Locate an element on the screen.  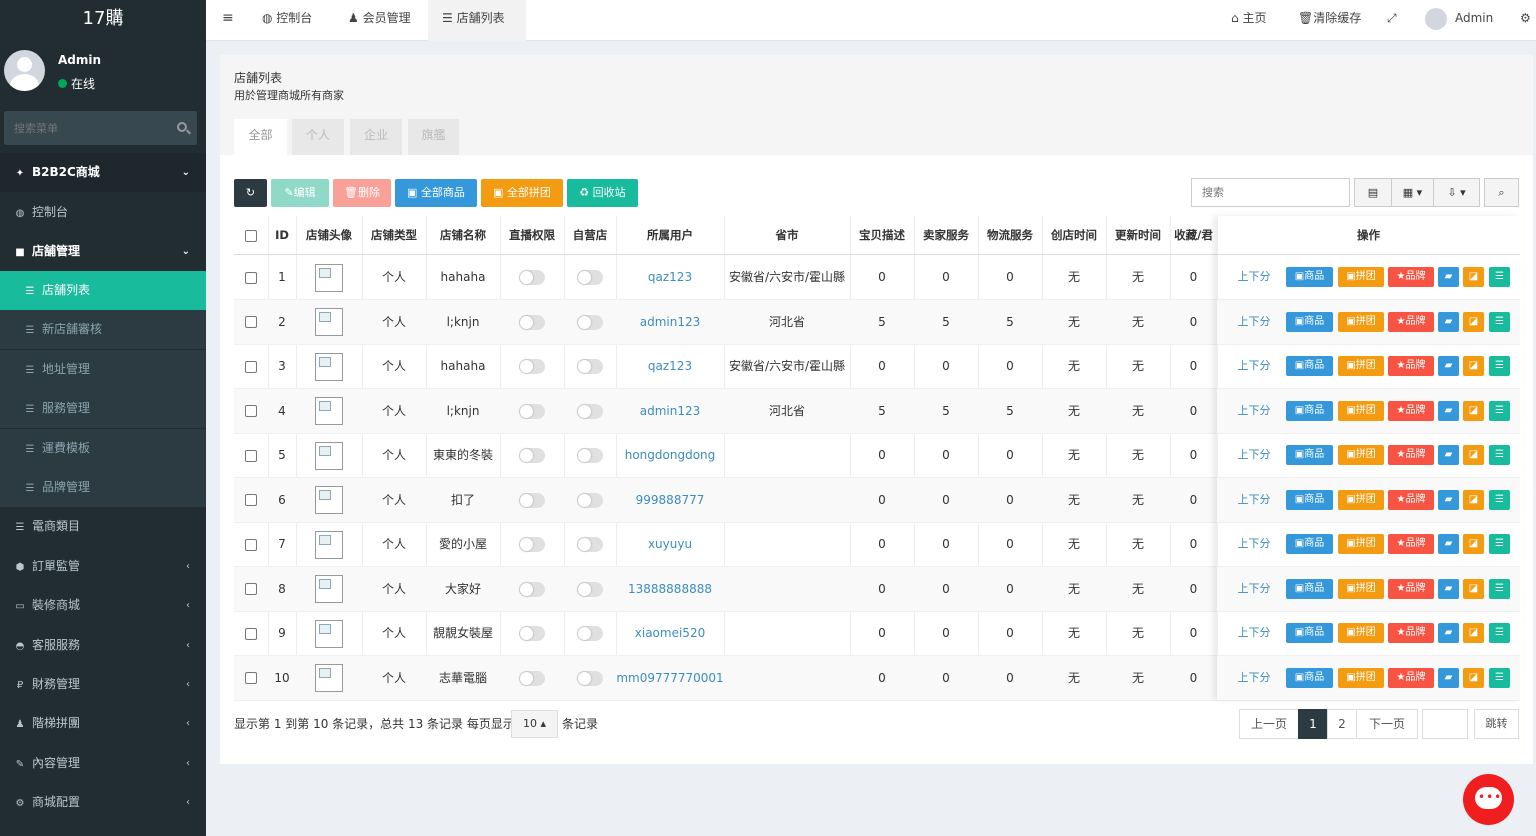
delete-button: 🗑删除 is located at coordinates (362, 193).